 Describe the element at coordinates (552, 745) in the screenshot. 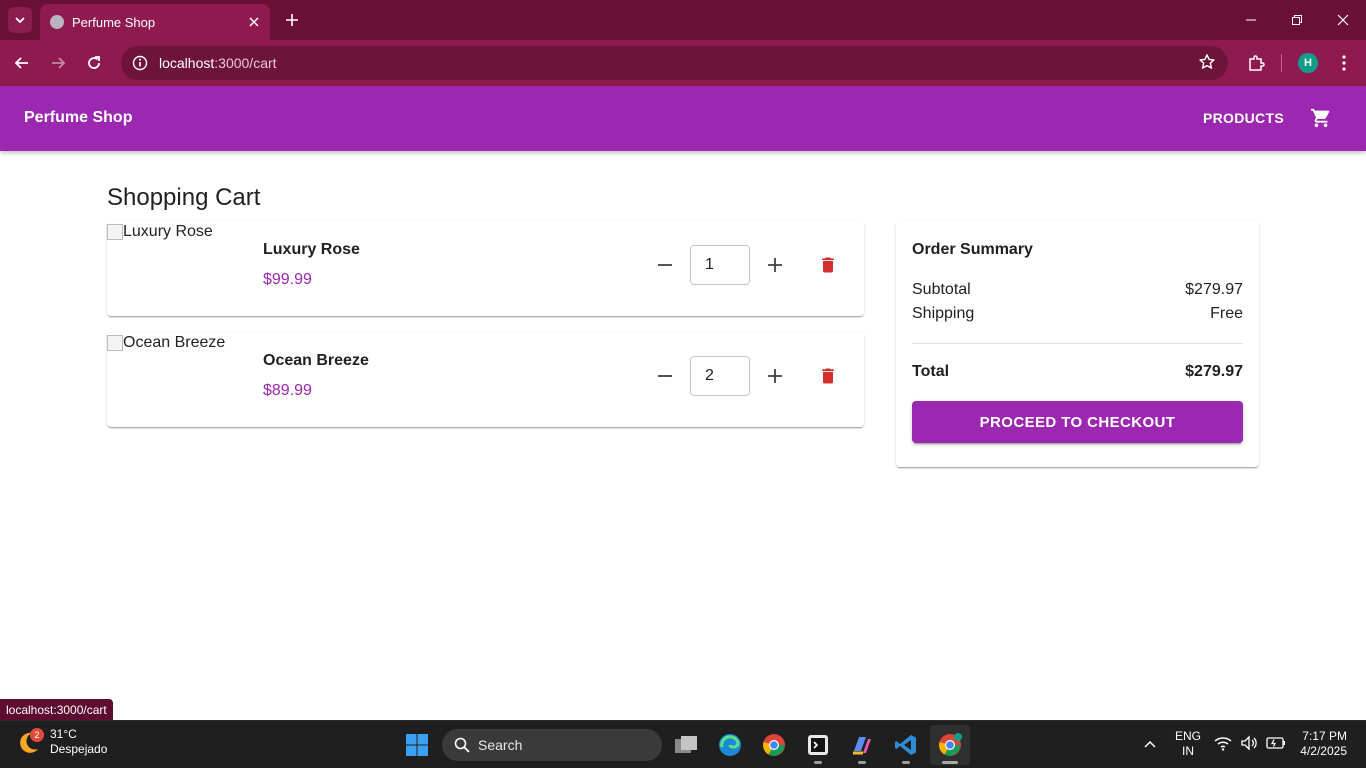

I see `taskbar-search: Search` at that location.